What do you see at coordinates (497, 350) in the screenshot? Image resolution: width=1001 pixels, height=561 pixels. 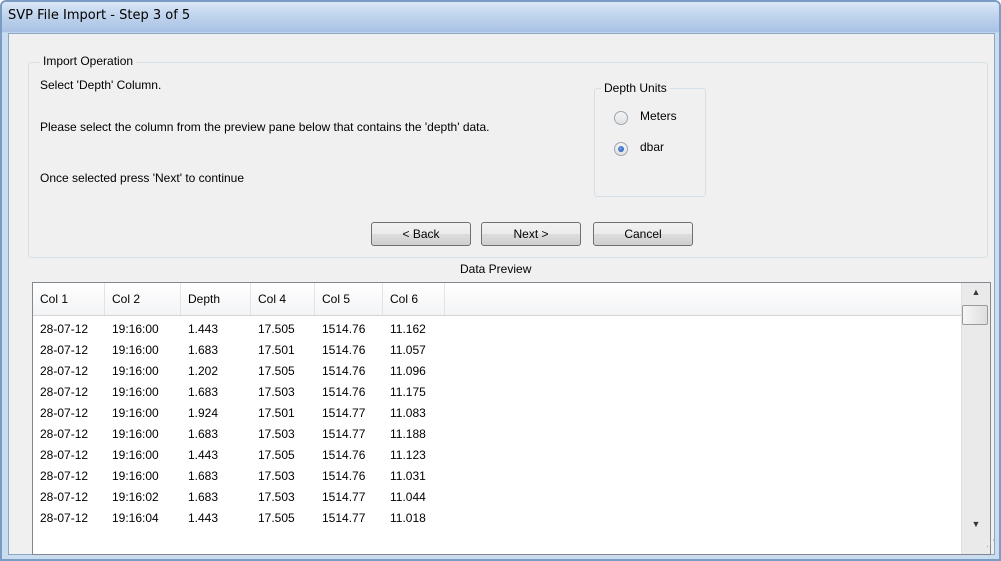 I see `table-row: 28-07-12 19:16:00 1.683 17.501 1514.76 11.057` at bounding box center [497, 350].